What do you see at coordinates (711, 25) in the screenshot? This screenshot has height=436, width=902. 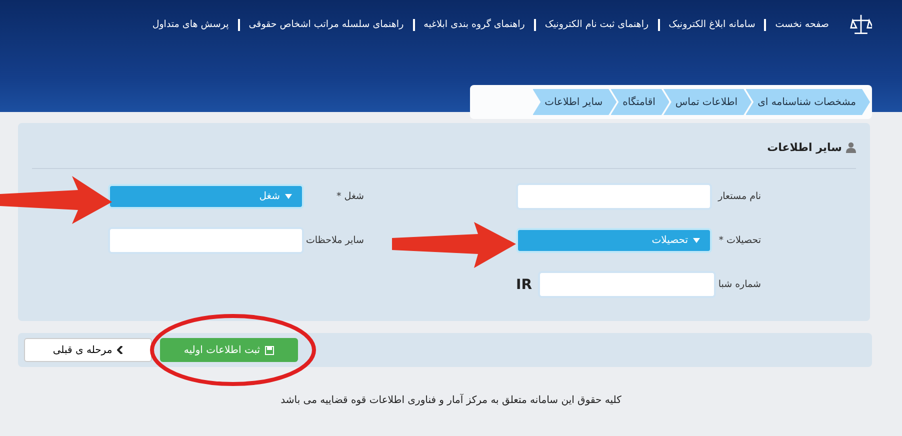 I see `nav-link: سامانه ابلاغ الکترونیک` at bounding box center [711, 25].